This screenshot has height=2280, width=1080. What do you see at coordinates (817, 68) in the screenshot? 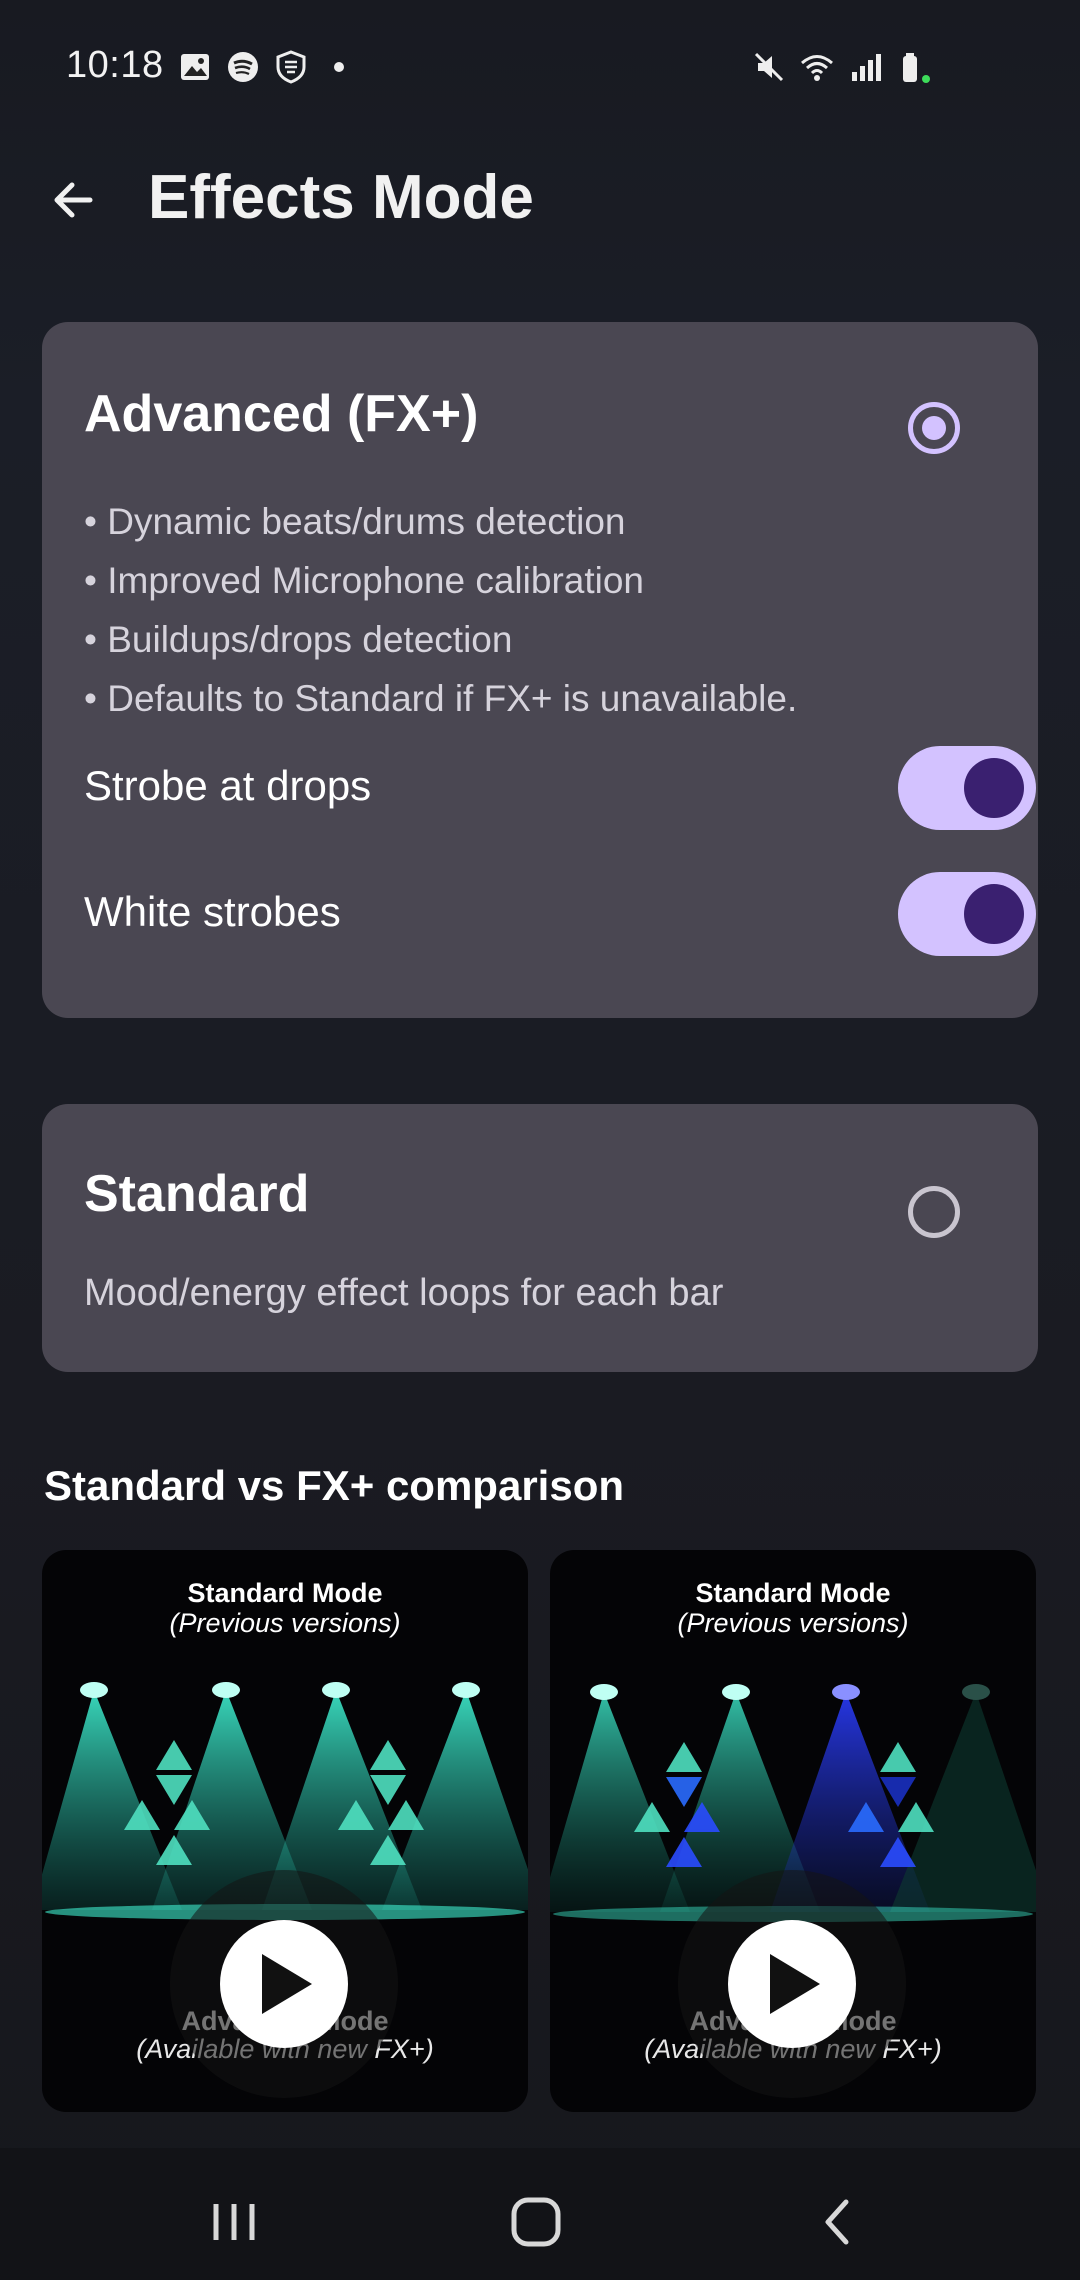
I see `wifi-icon` at bounding box center [817, 68].